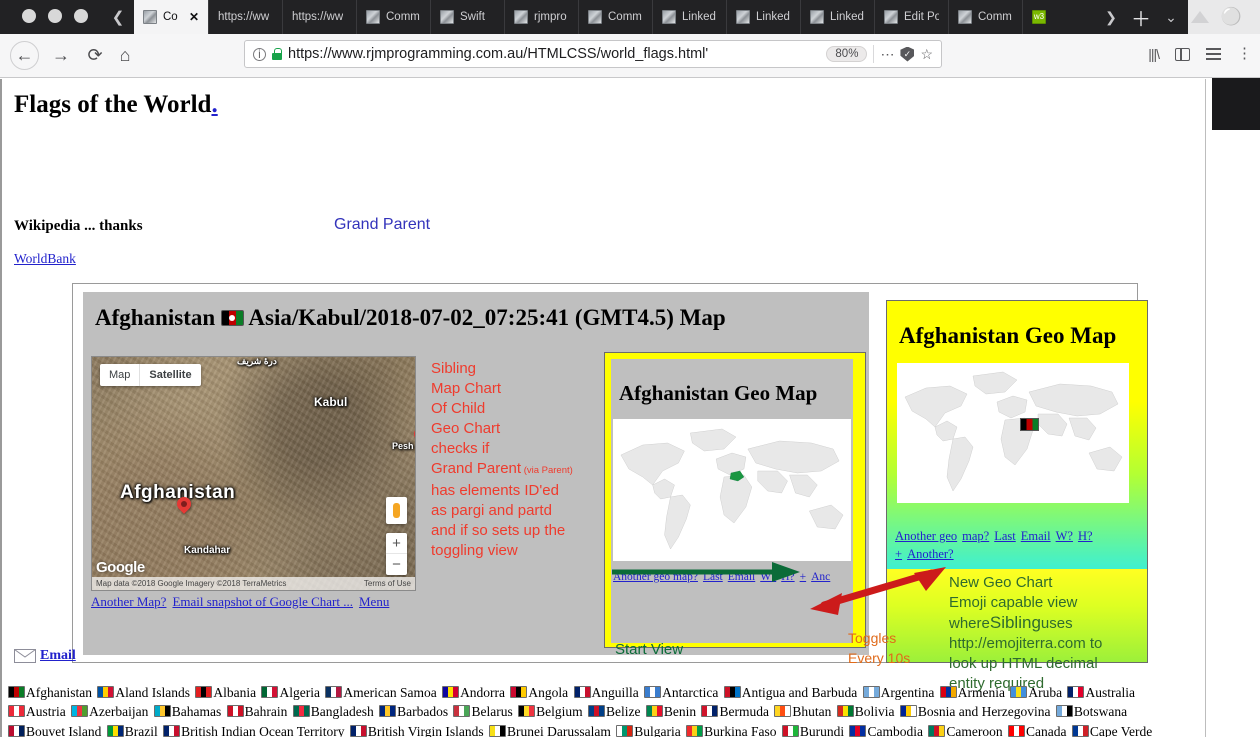  What do you see at coordinates (119, 375) in the screenshot?
I see `map-type-map-button: Map` at bounding box center [119, 375].